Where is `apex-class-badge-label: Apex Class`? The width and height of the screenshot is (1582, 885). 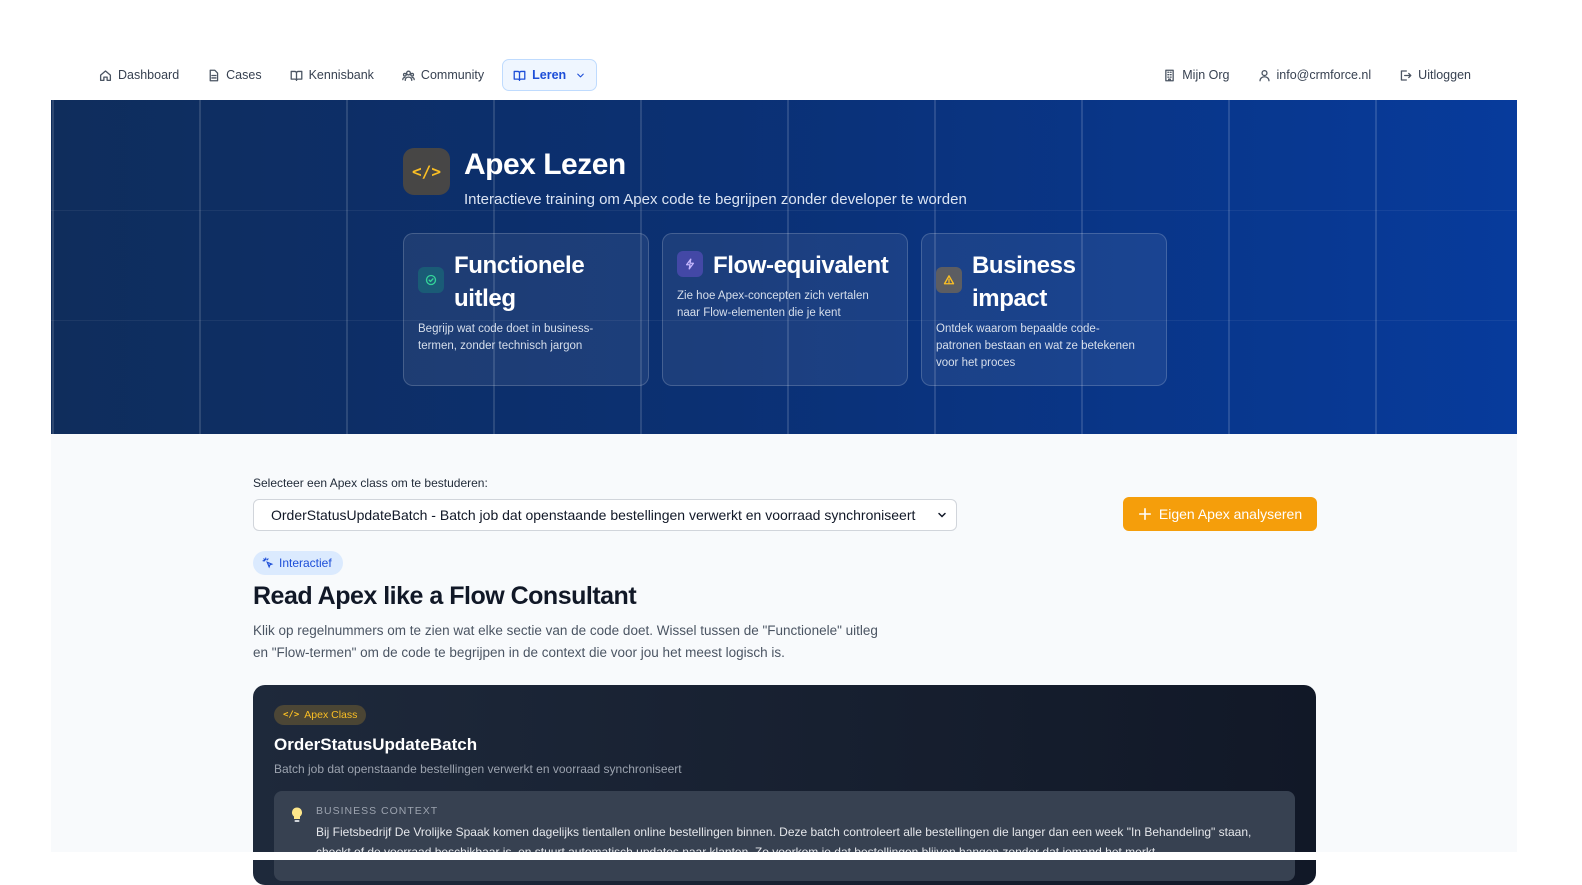
apex-class-badge-label: Apex Class is located at coordinates (331, 715).